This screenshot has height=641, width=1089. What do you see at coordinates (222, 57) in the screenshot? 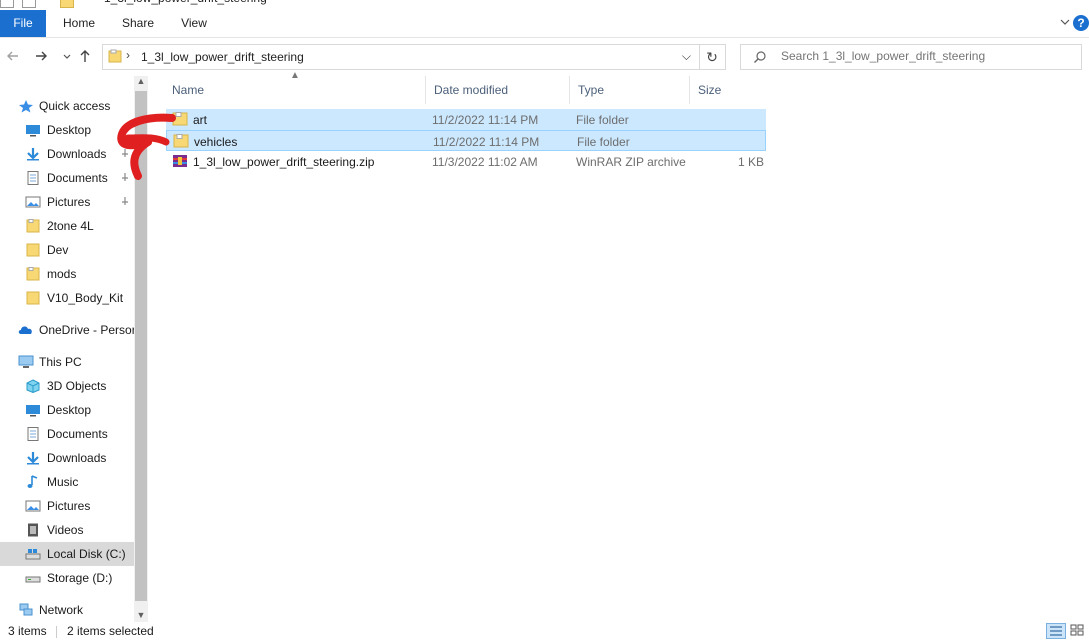
I see `breadcrumb: 1_3l_low_power_drift_steering` at bounding box center [222, 57].